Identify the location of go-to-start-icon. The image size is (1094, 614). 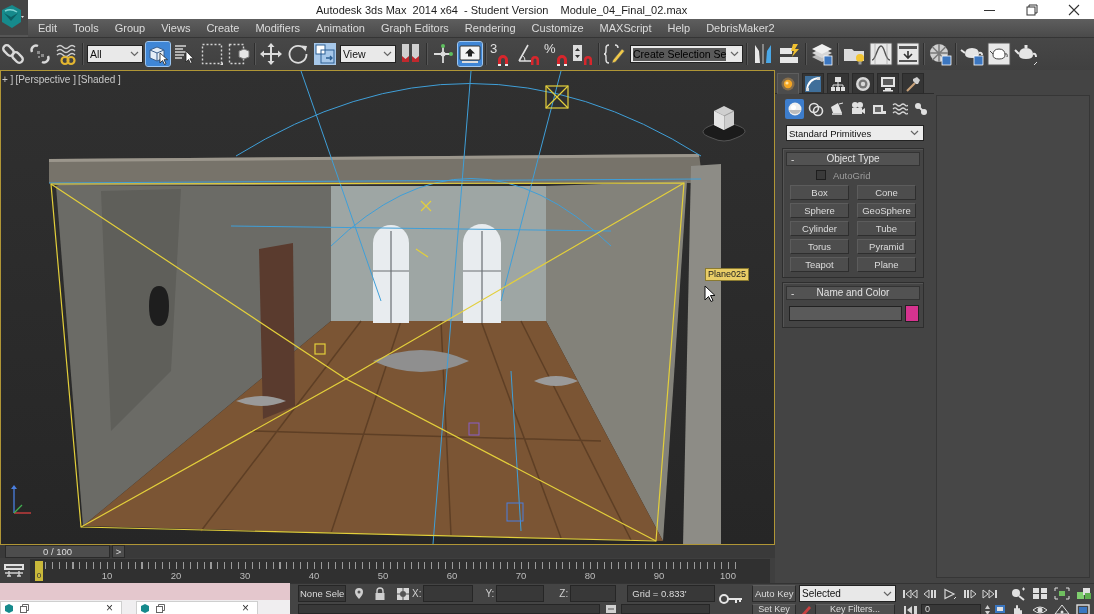
(910, 593).